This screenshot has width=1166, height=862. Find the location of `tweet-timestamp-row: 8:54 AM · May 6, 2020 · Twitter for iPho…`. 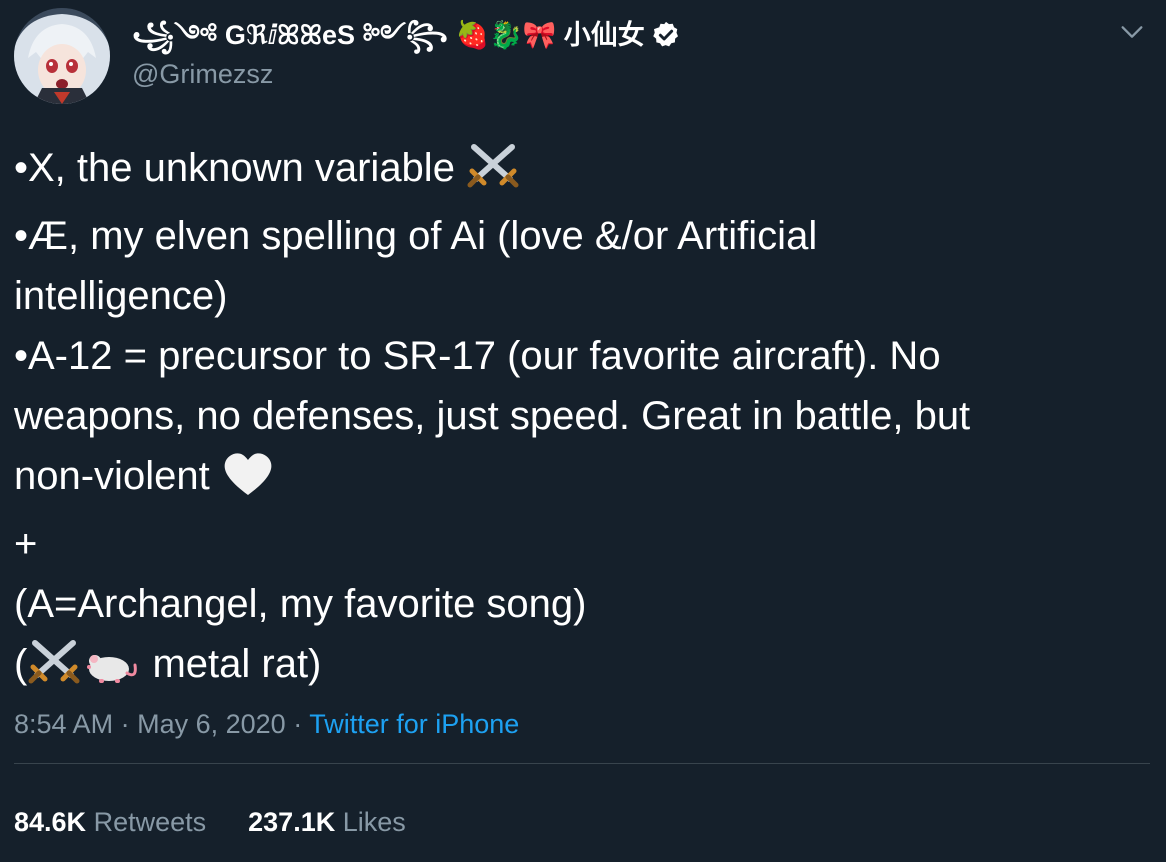

tweet-timestamp-row: 8:54 AM · May 6, 2020 · Twitter for iPho… is located at coordinates (266, 724).